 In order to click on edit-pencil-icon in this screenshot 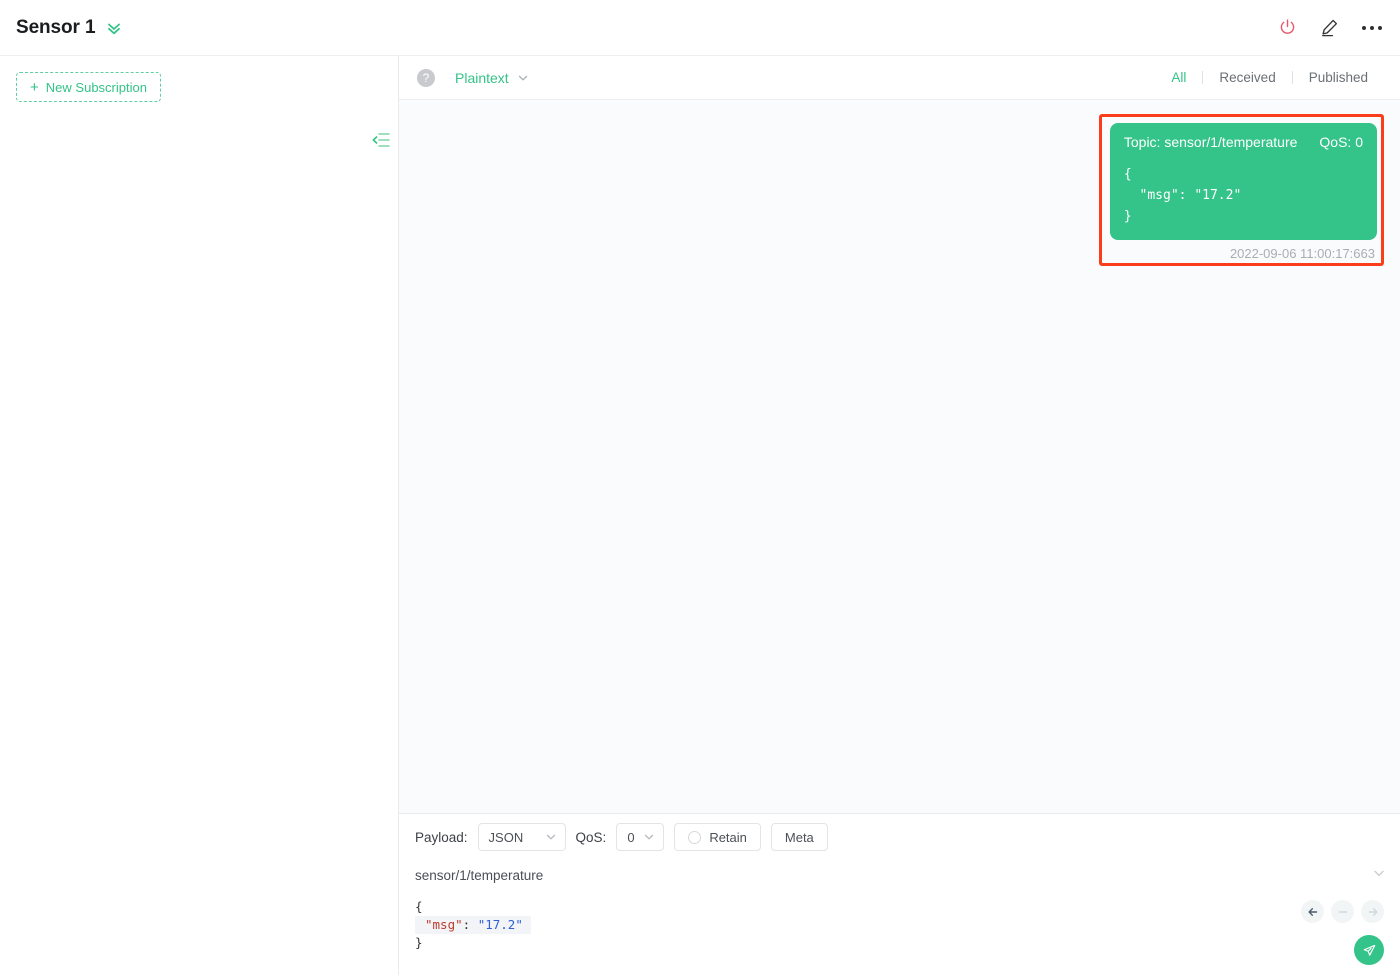, I will do `click(1329, 27)`.